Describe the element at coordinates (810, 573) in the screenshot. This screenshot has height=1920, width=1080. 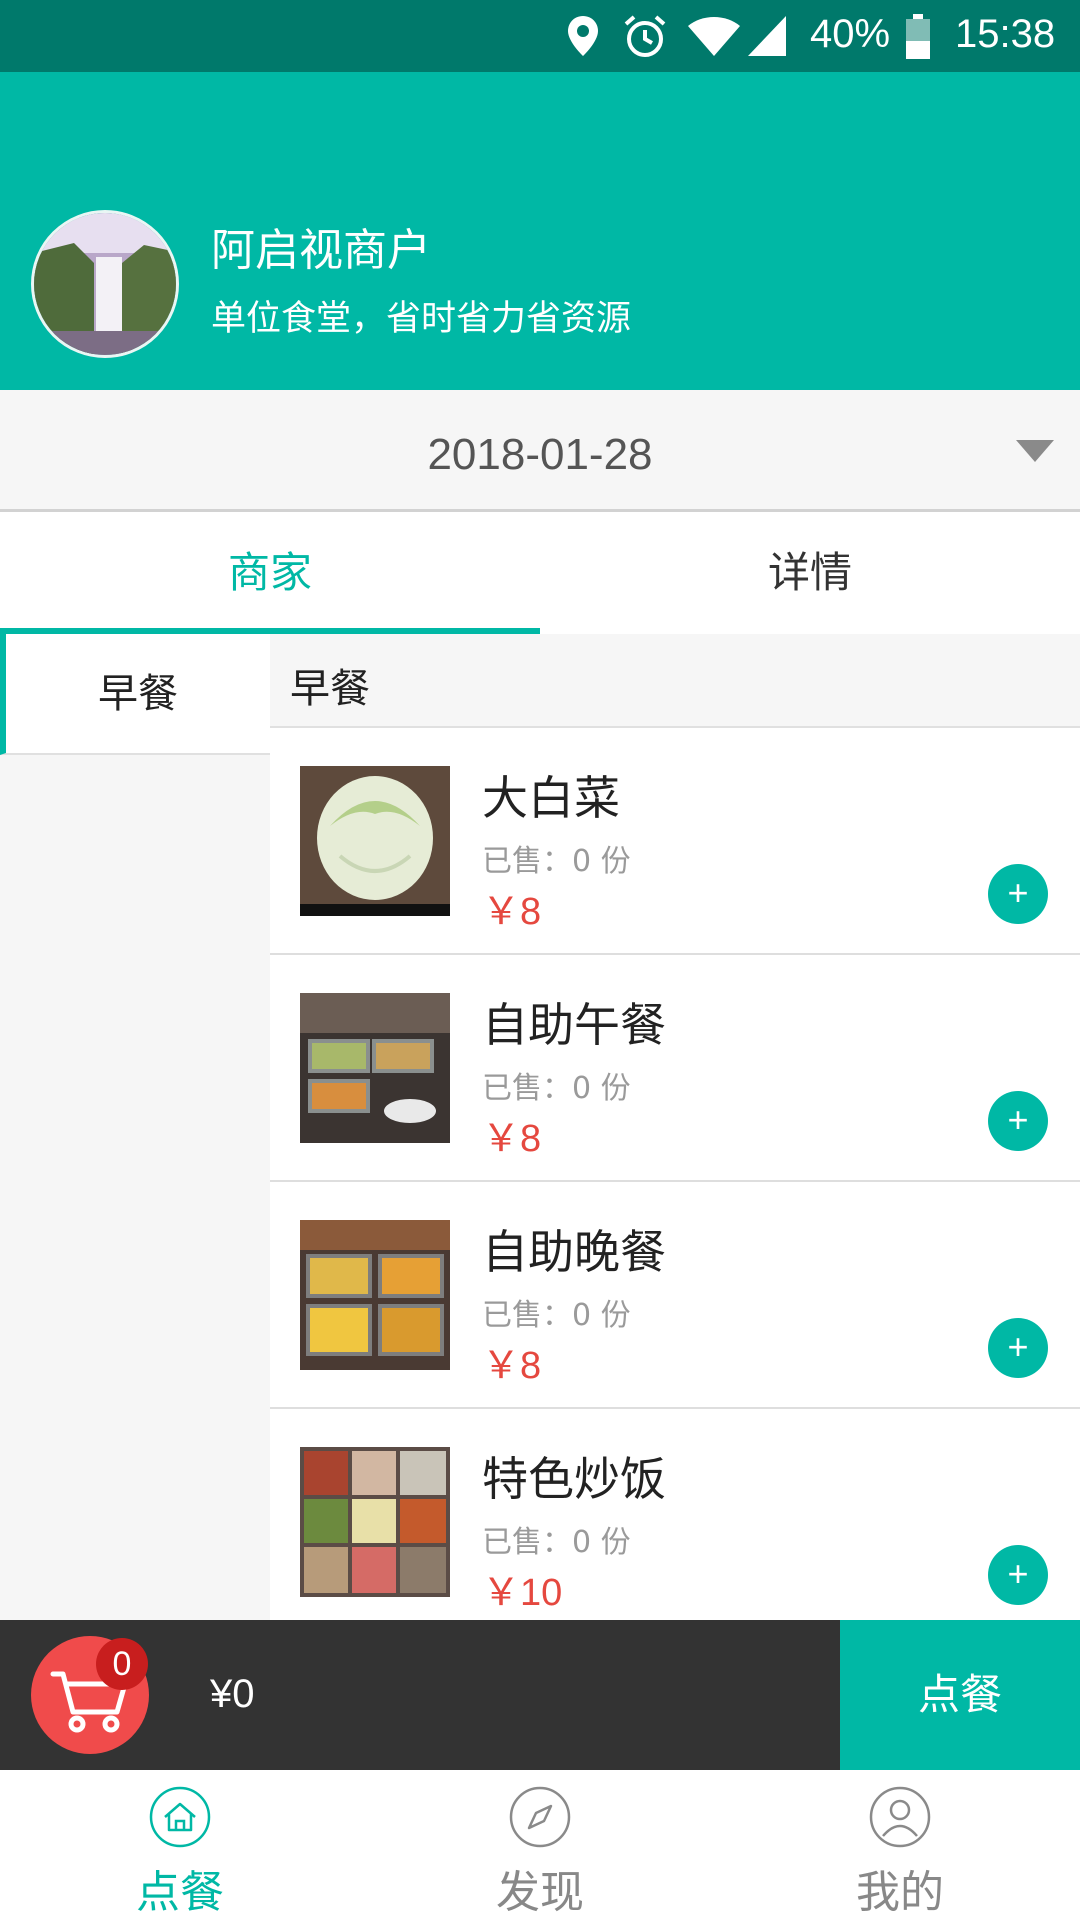
I see `tab-details: 详情` at that location.